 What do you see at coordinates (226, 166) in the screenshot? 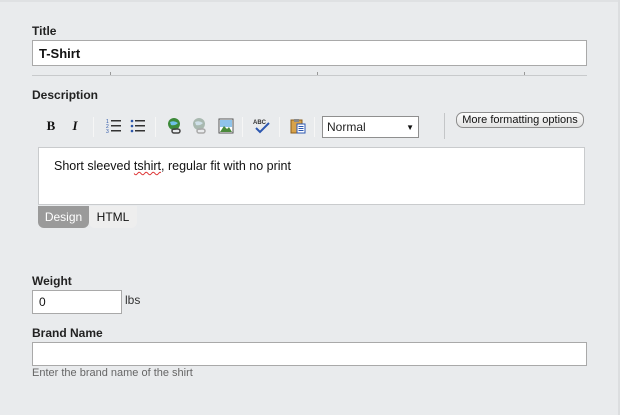
I see `editor-text-end: , regular fit with no print` at bounding box center [226, 166].